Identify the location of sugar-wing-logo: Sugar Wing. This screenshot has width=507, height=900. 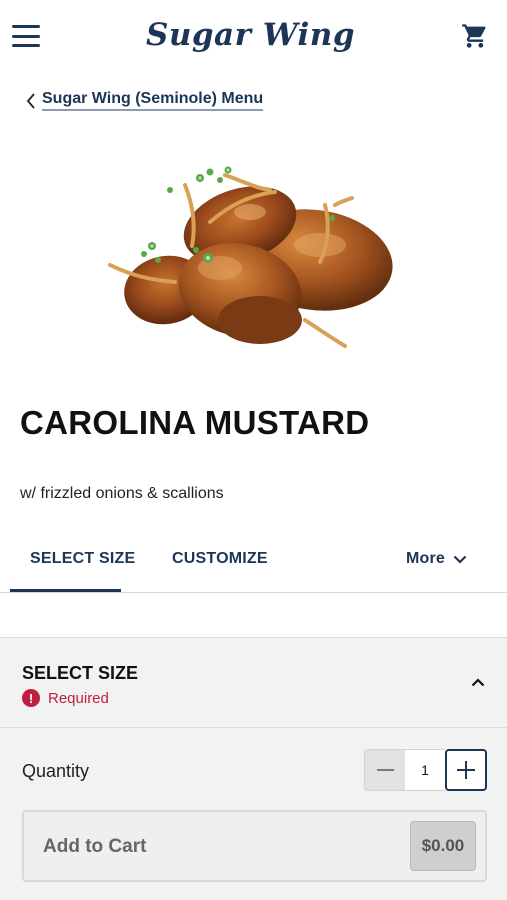
(250, 35).